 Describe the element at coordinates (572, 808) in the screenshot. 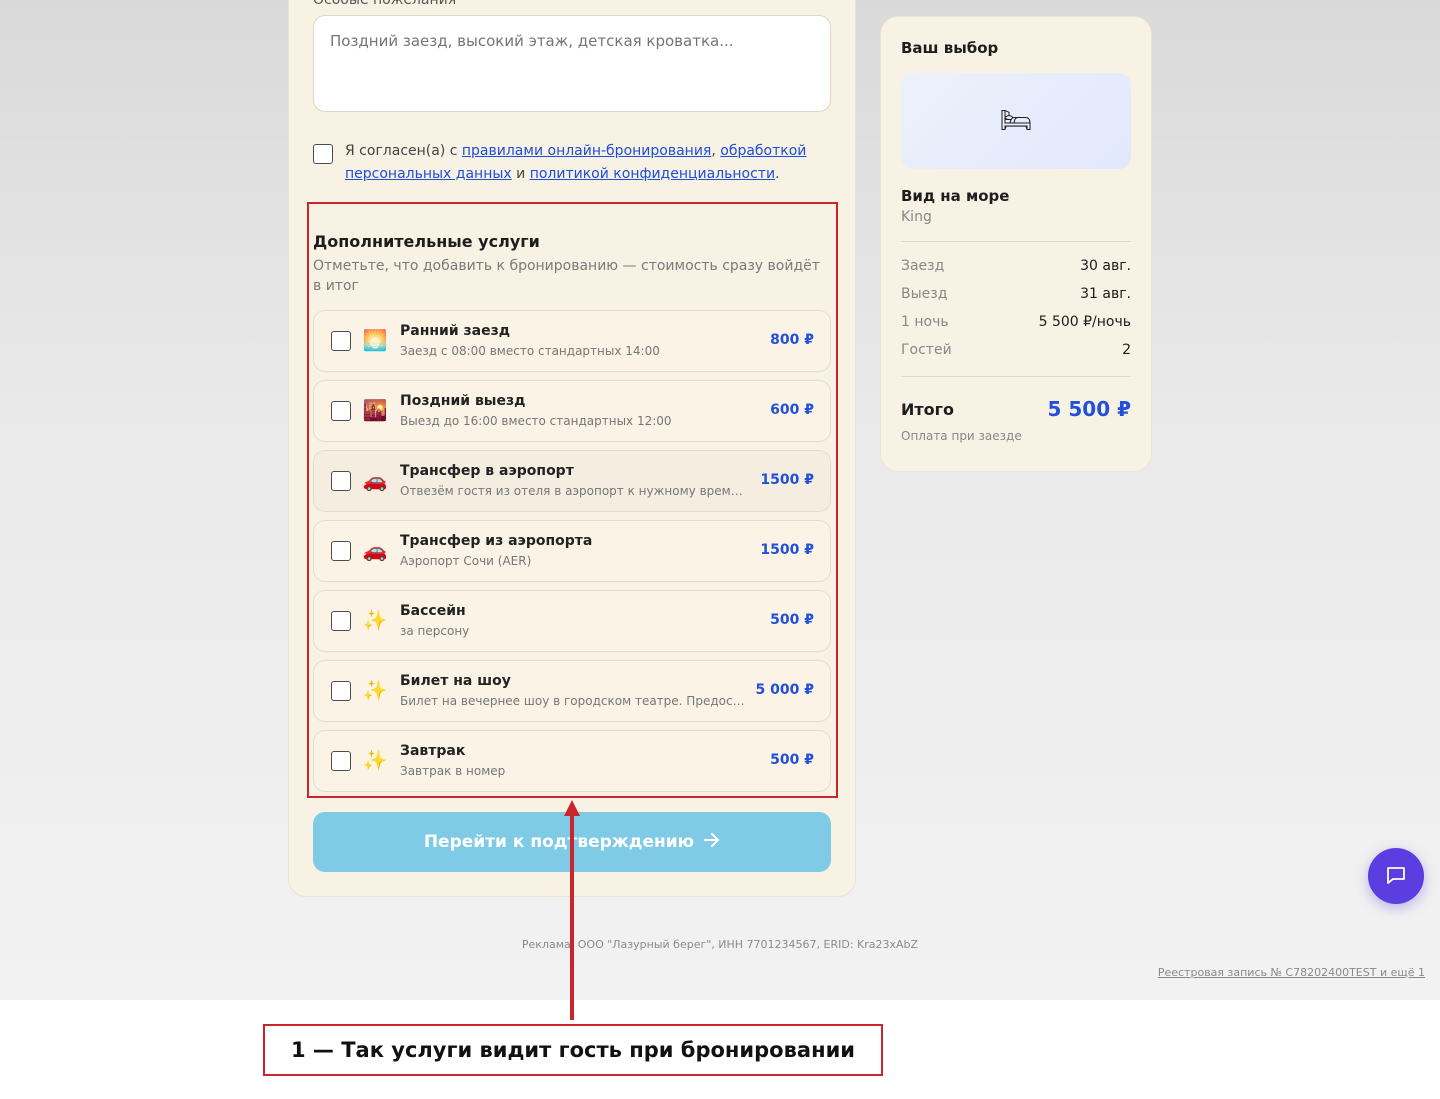

I see `annotation-arrow-head` at that location.